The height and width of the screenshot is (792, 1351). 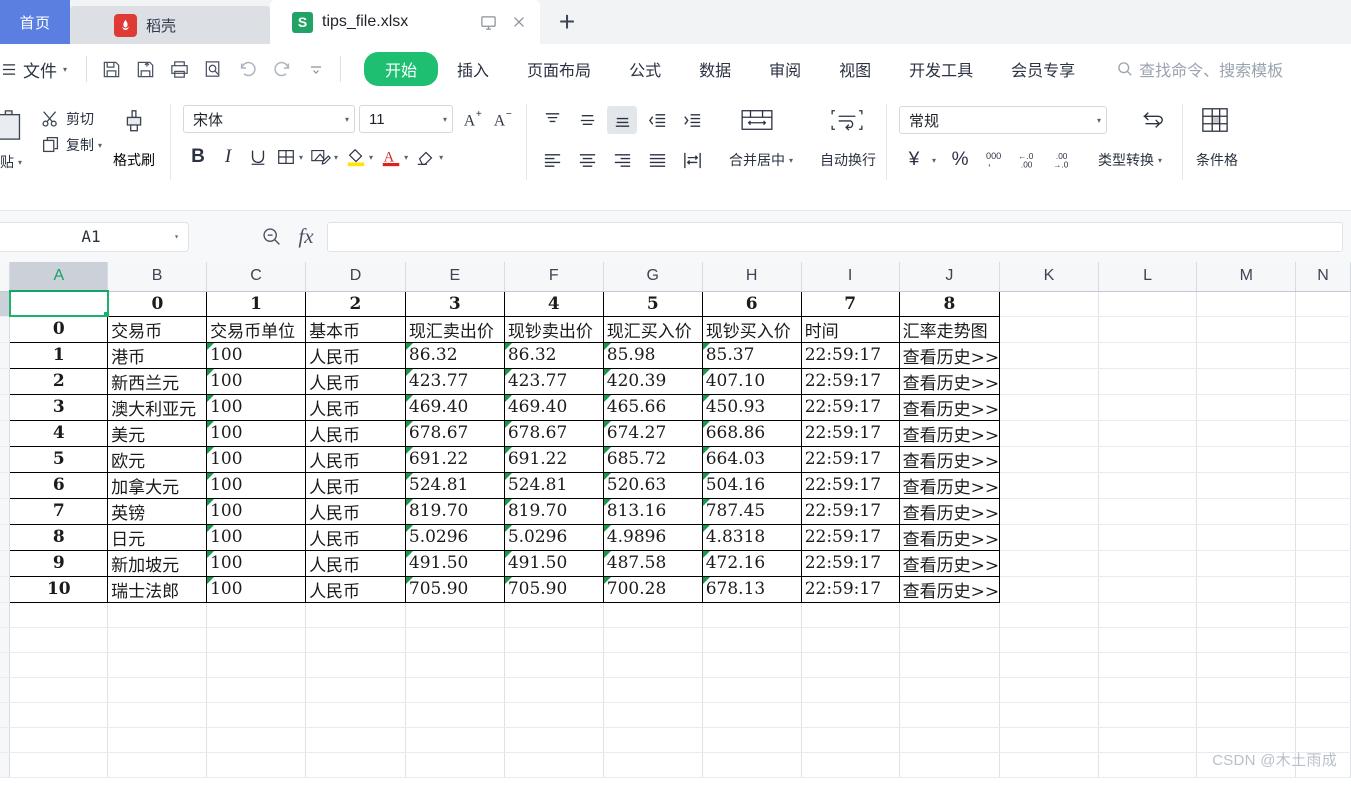 What do you see at coordinates (59, 459) in the screenshot?
I see `cell-a7: 5` at bounding box center [59, 459].